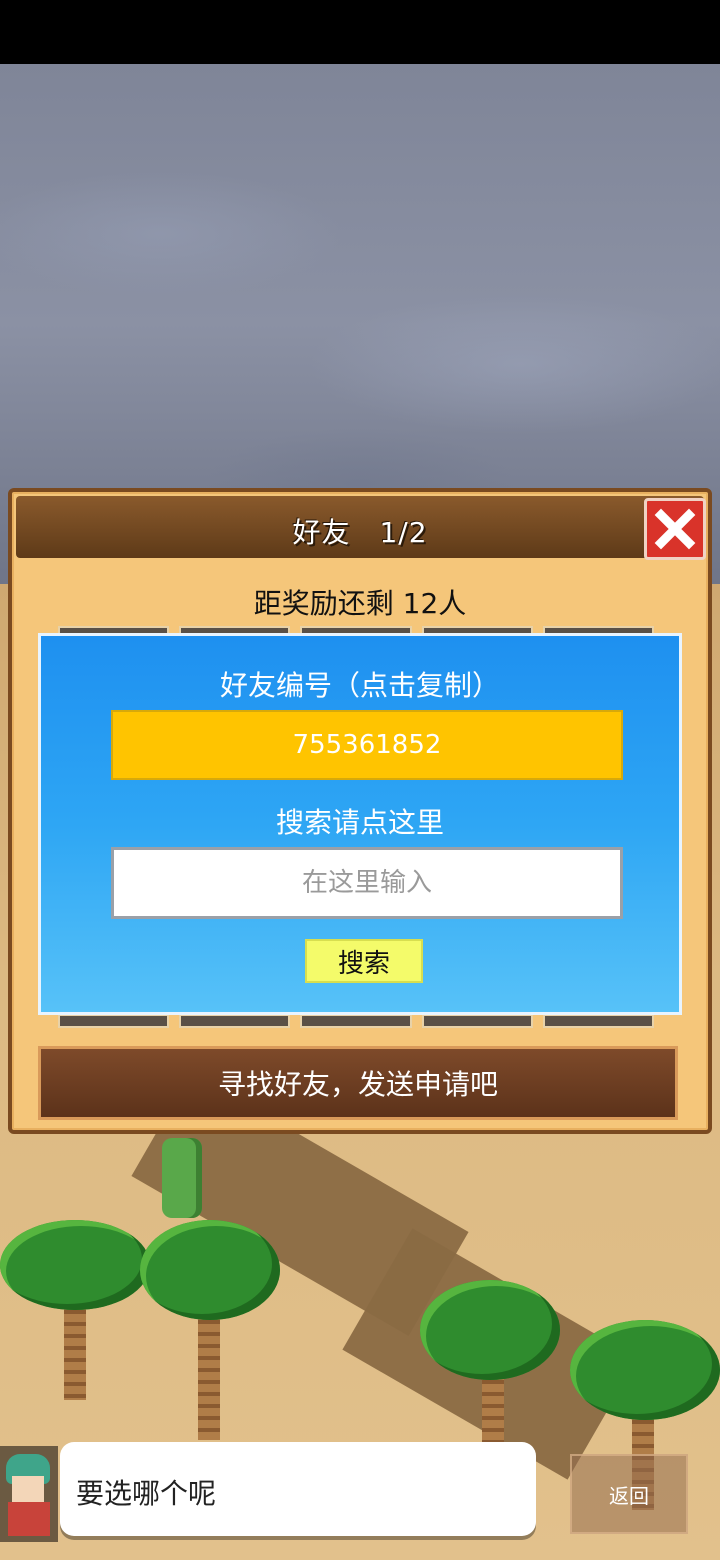 The height and width of the screenshot is (1560, 720). What do you see at coordinates (360, 603) in the screenshot?
I see `reward-remaining-text: 距奖励还剩 12人` at bounding box center [360, 603].